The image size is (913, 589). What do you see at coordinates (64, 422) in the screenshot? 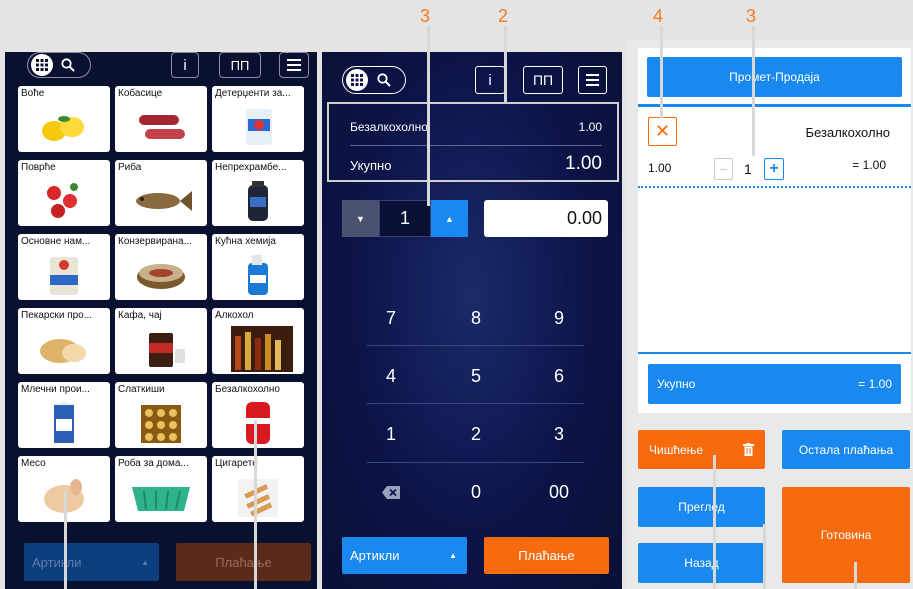
I see `milk-icon` at bounding box center [64, 422].